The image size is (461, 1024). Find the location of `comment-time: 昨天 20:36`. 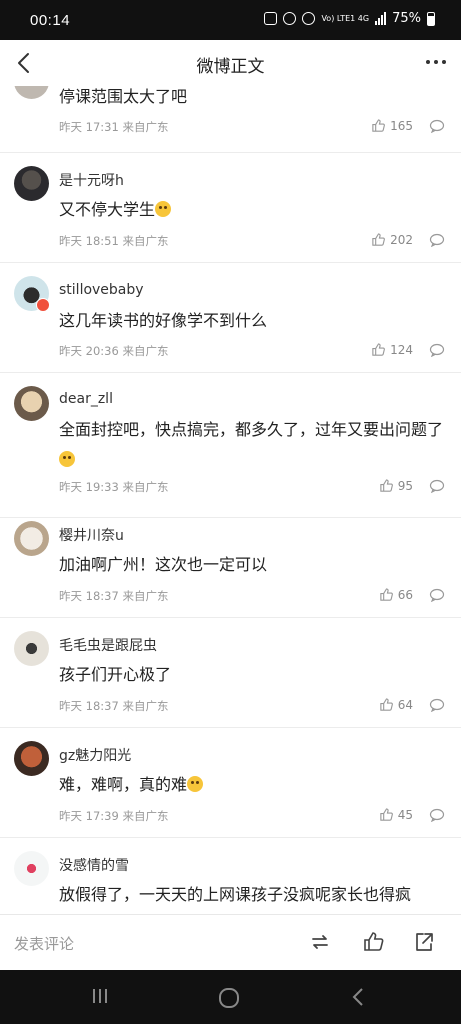

comment-time: 昨天 20:36 is located at coordinates (89, 351).